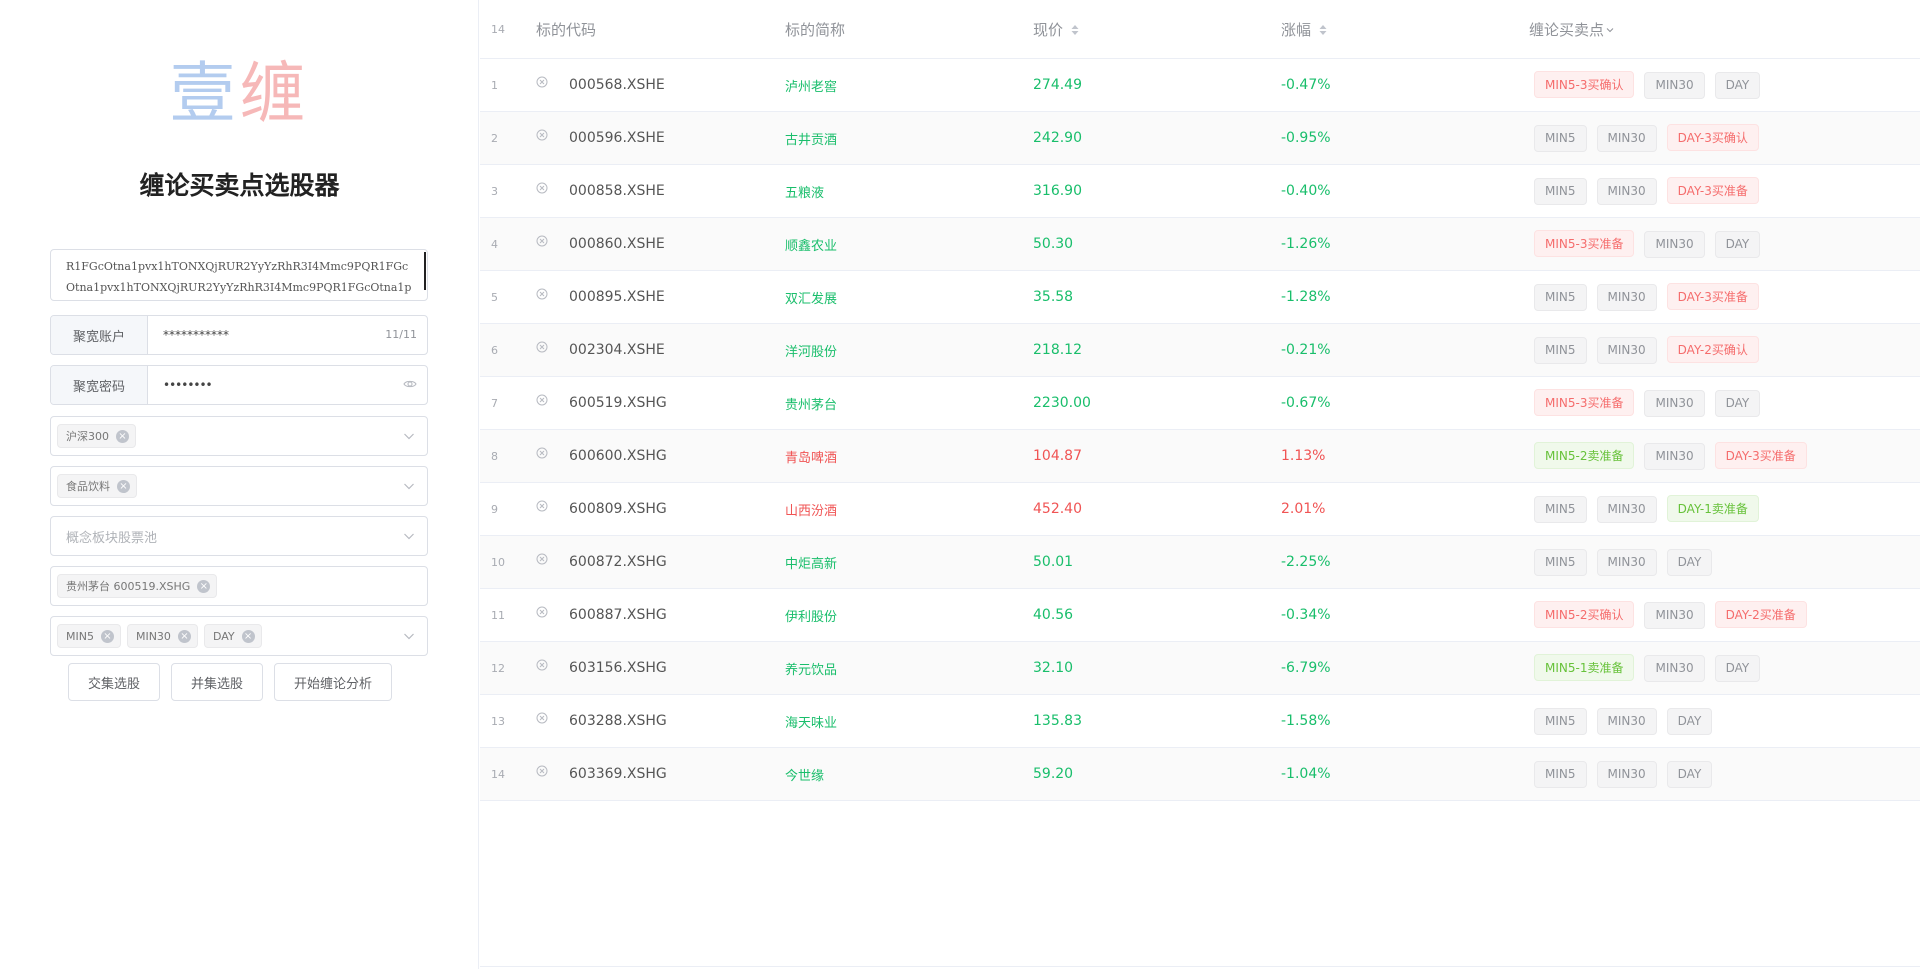  What do you see at coordinates (1157, 509) in the screenshot?
I see `stock-price: 452.40` at bounding box center [1157, 509].